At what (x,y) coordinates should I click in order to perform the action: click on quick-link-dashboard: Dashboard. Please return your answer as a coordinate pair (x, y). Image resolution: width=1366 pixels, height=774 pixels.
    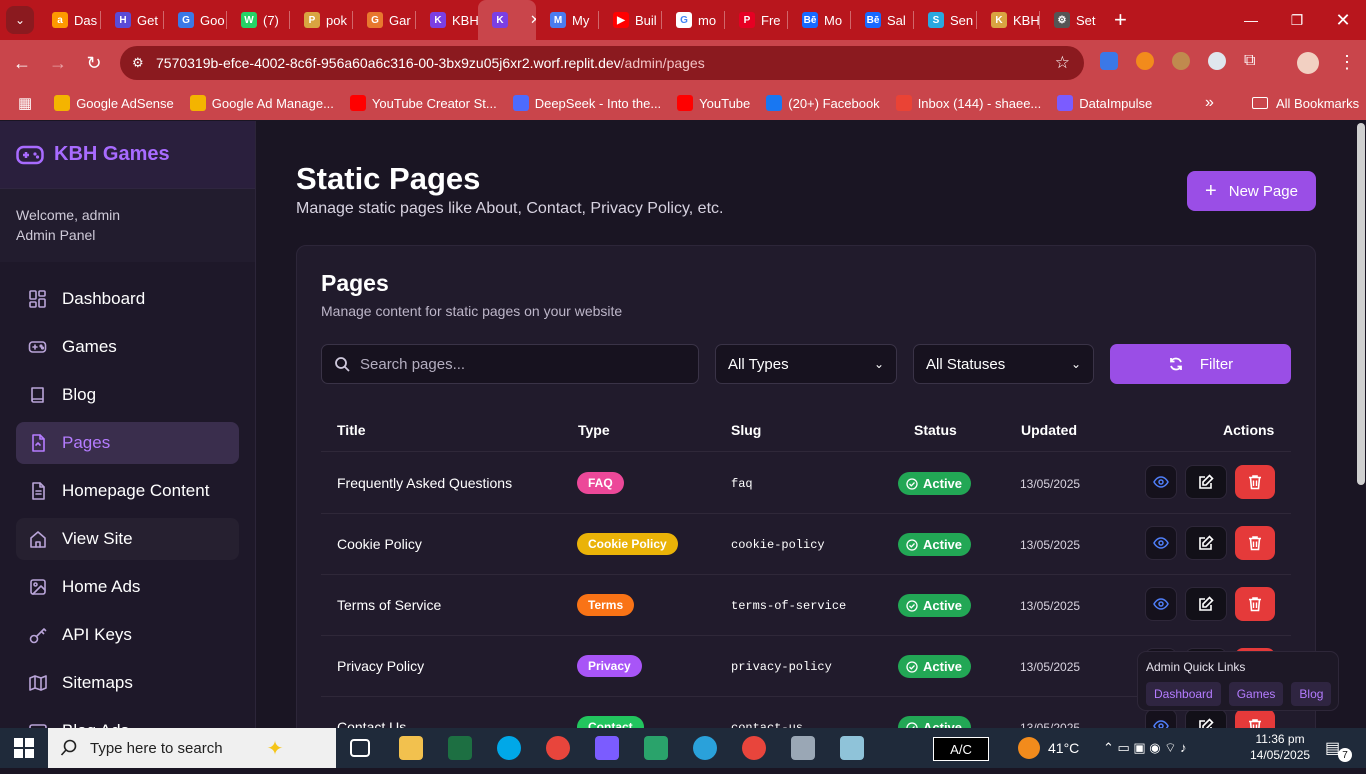
    Looking at the image, I should click on (1183, 694).